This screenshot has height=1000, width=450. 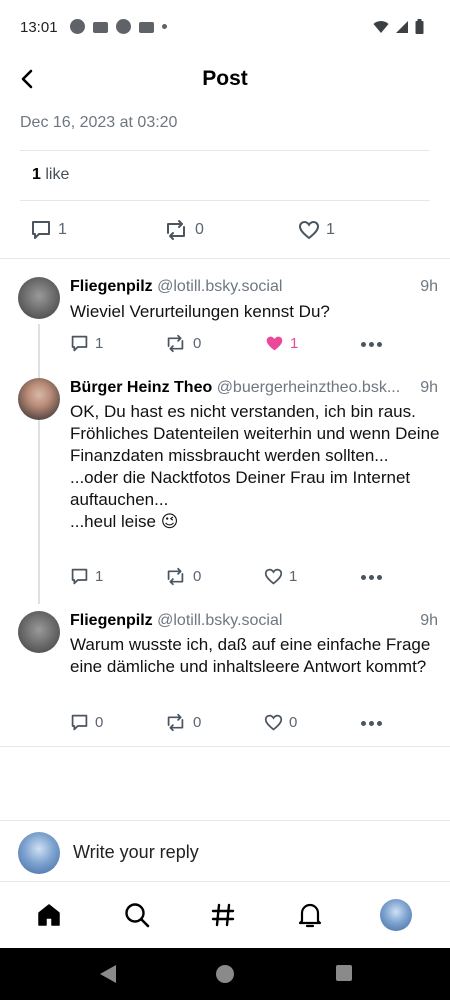 I want to click on app-notification-icon, so click(x=123, y=26).